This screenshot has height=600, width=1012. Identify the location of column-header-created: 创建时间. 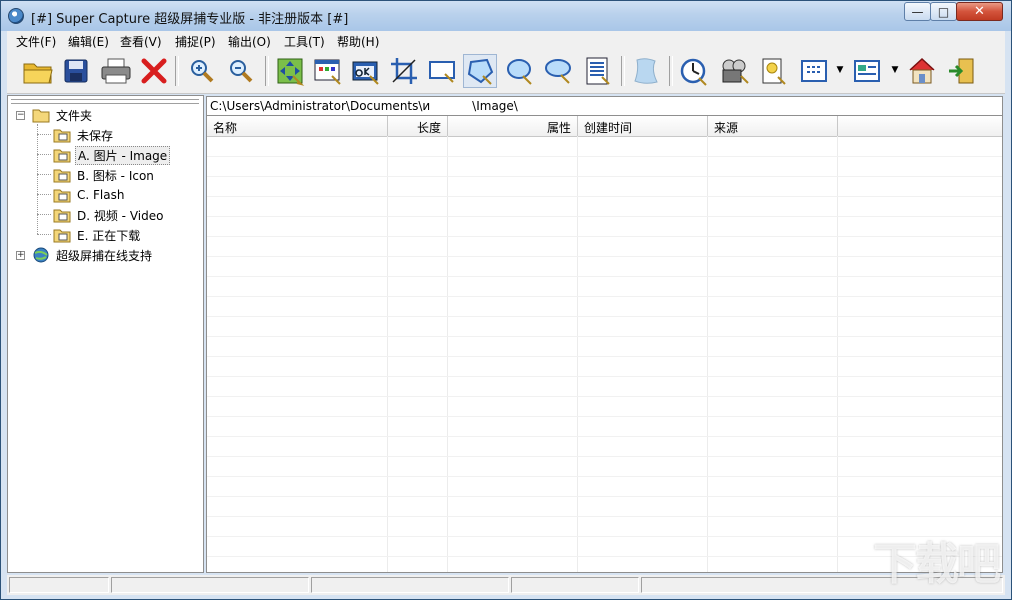
(643, 126).